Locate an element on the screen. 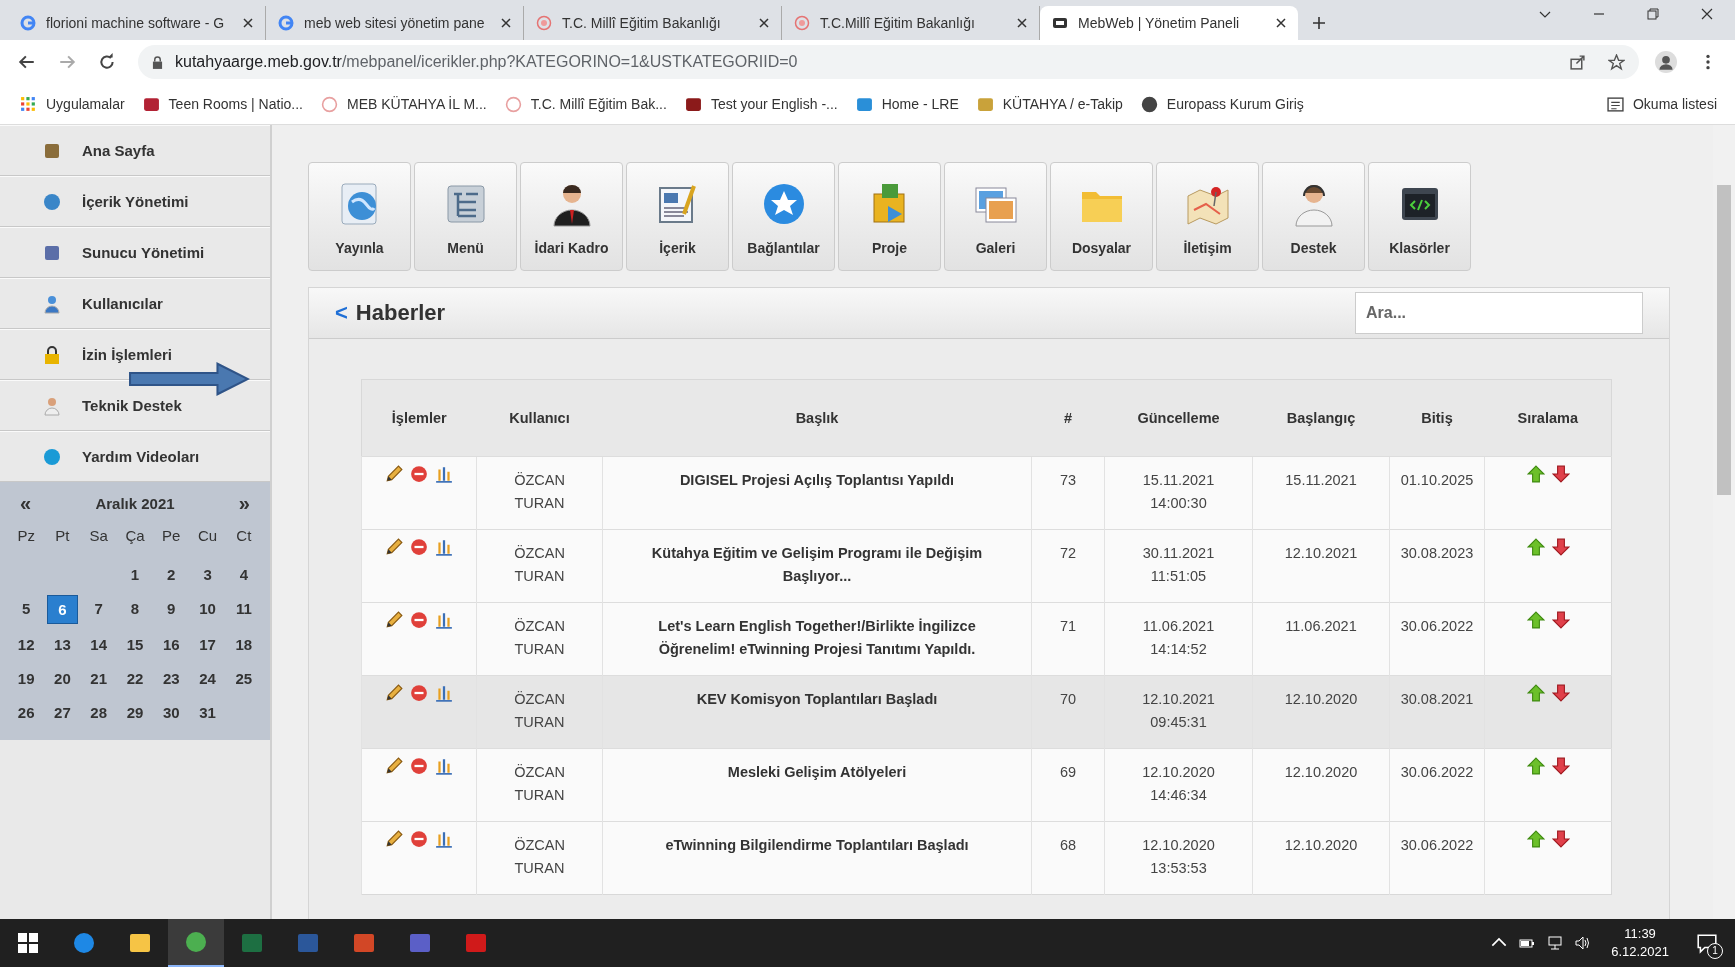 This screenshot has width=1735, height=967. calendar-day: 4 is located at coordinates (243, 574).